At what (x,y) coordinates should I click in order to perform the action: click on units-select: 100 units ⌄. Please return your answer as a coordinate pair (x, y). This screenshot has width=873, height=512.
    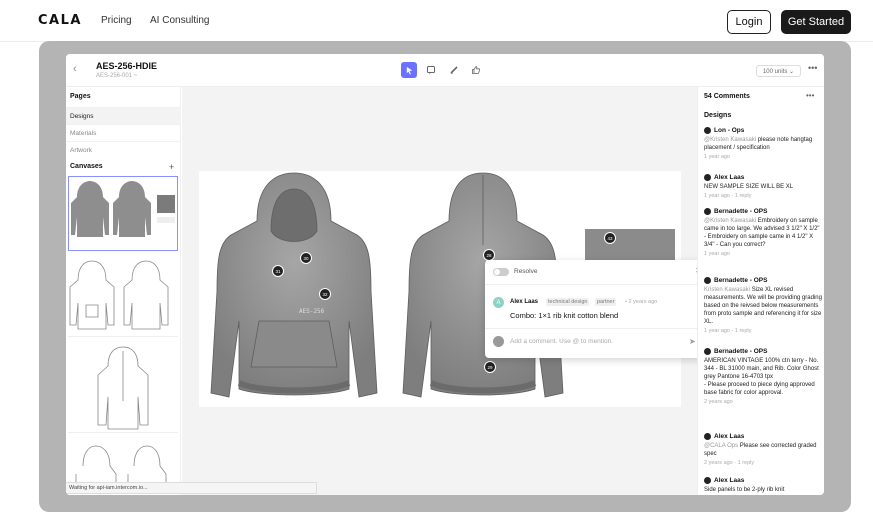
    Looking at the image, I should click on (778, 71).